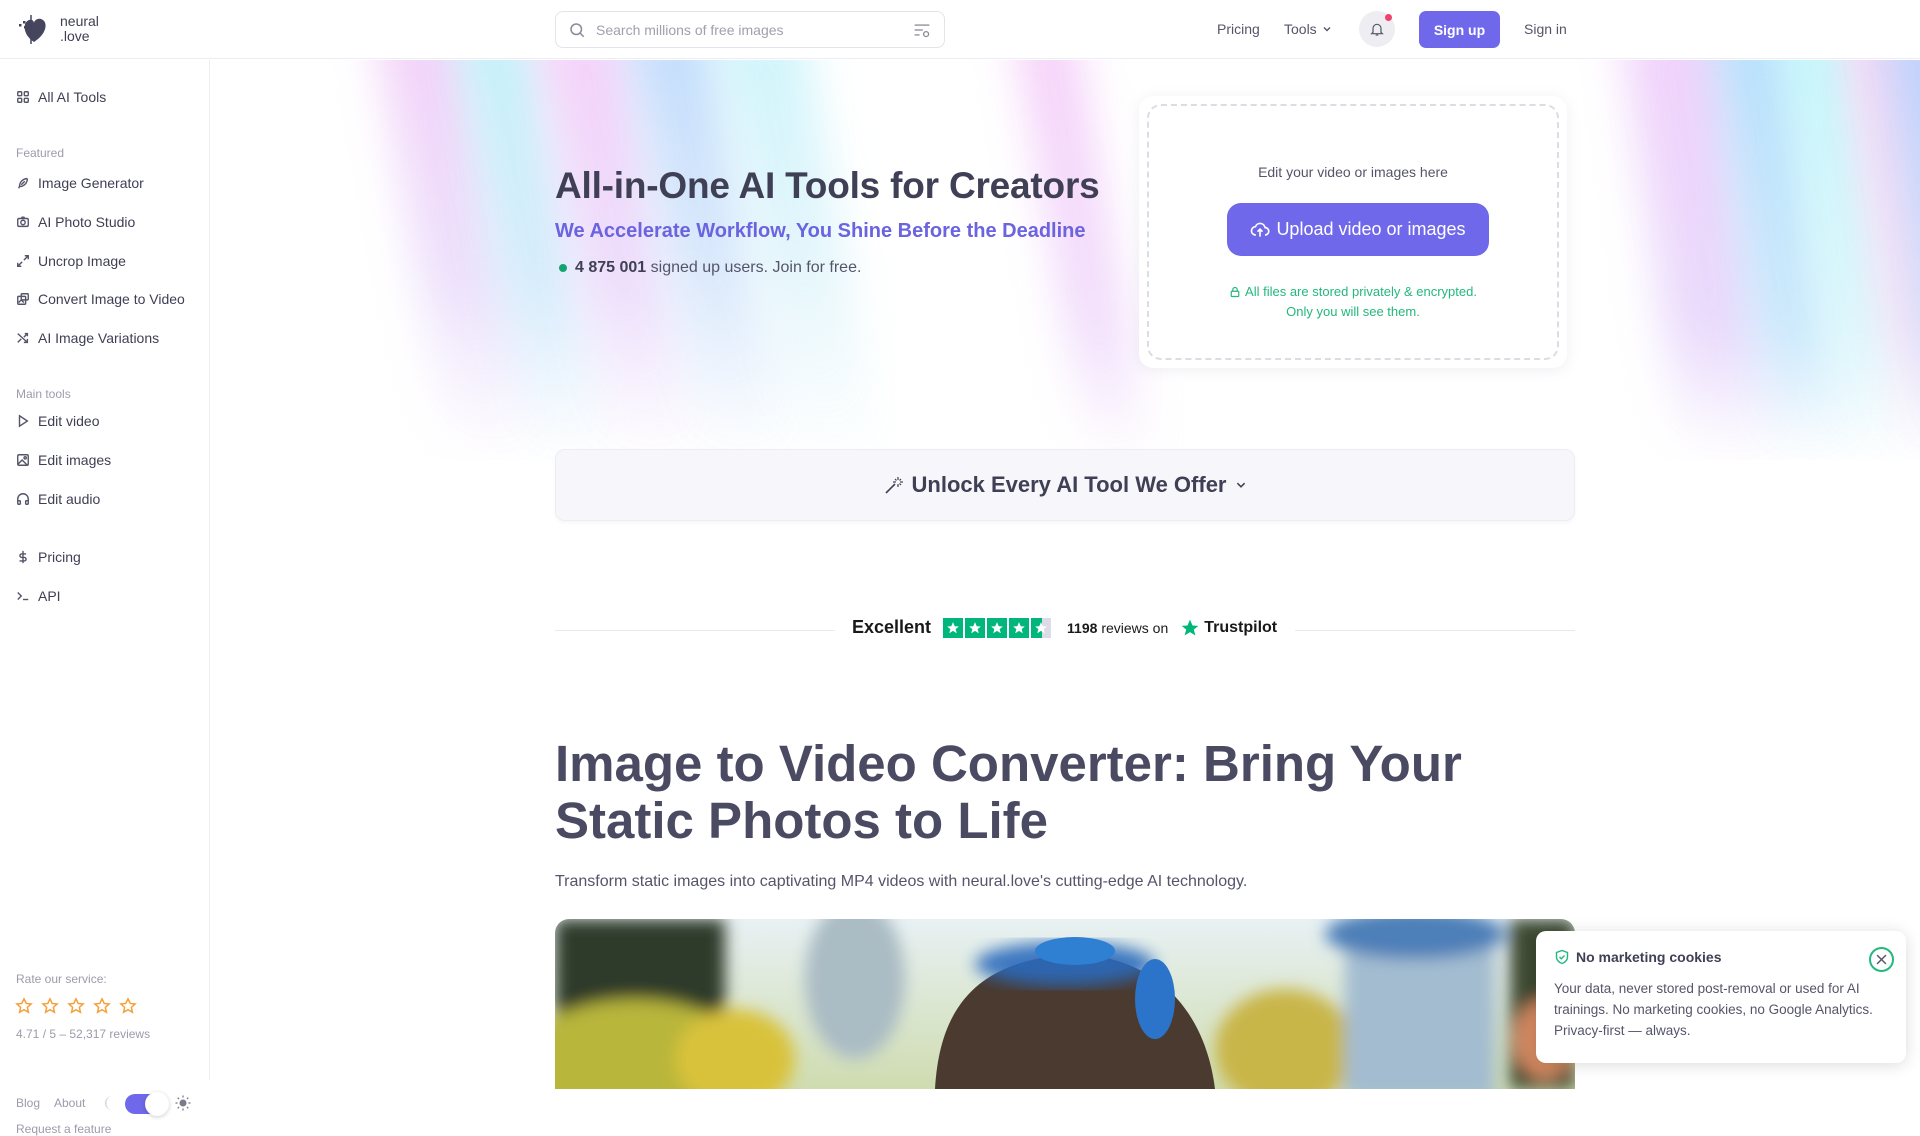  Describe the element at coordinates (100, 299) in the screenshot. I see `sidebar-item-convert-image-to-video: Convert Image to Video` at that location.